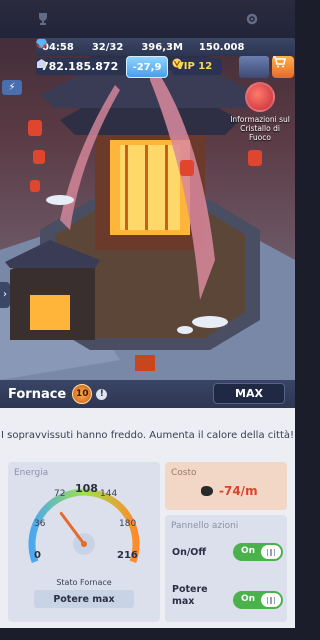  What do you see at coordinates (147, 19) in the screenshot?
I see `top-strip` at bounding box center [147, 19].